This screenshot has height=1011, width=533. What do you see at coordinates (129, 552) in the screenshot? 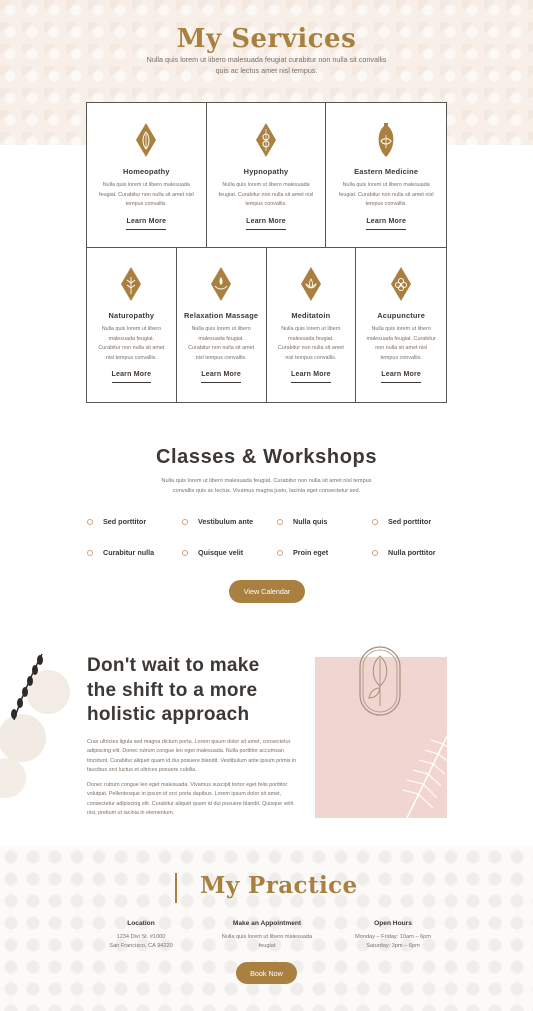
I see `workshop-label: Curabitur nulla` at bounding box center [129, 552].